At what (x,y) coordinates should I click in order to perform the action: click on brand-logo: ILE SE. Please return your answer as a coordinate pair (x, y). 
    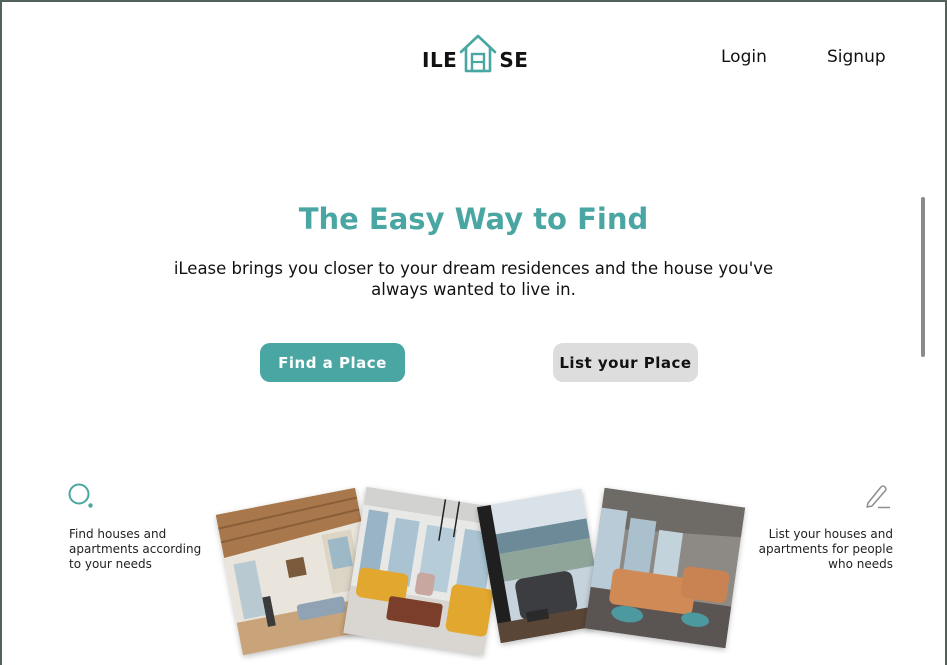
    Looking at the image, I should click on (475, 52).